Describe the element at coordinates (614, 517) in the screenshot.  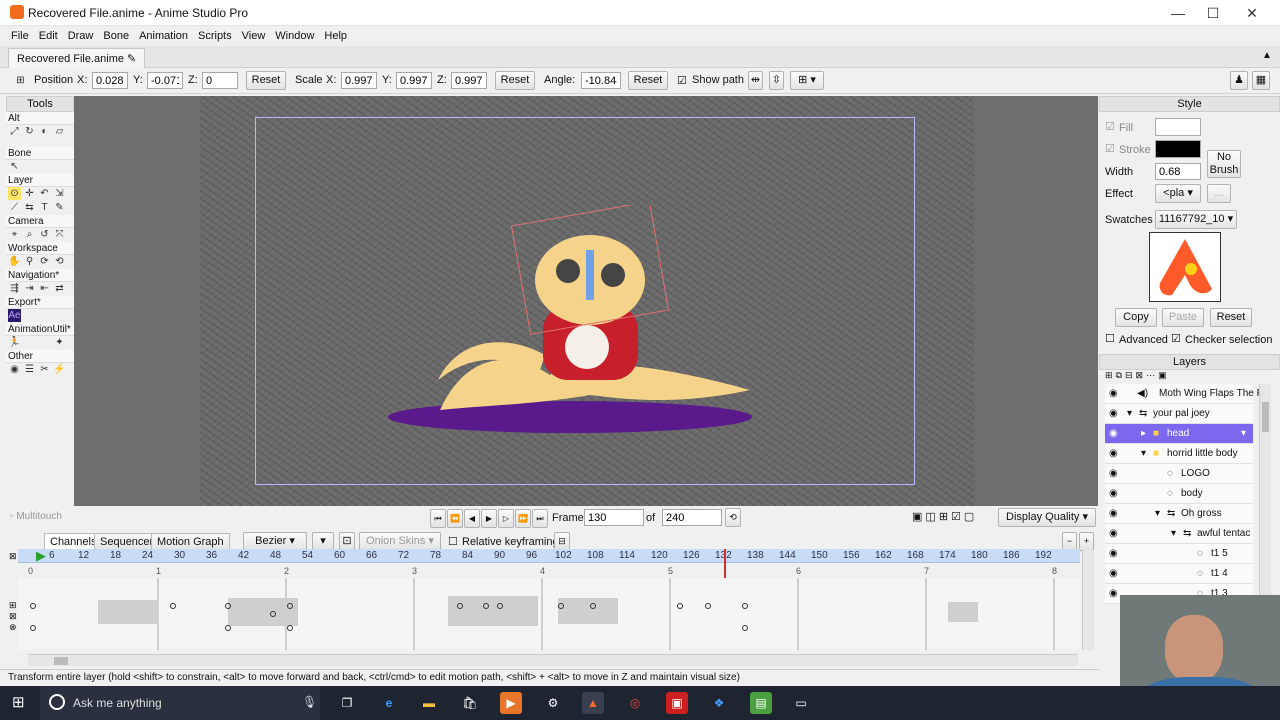
I see `frame-field` at that location.